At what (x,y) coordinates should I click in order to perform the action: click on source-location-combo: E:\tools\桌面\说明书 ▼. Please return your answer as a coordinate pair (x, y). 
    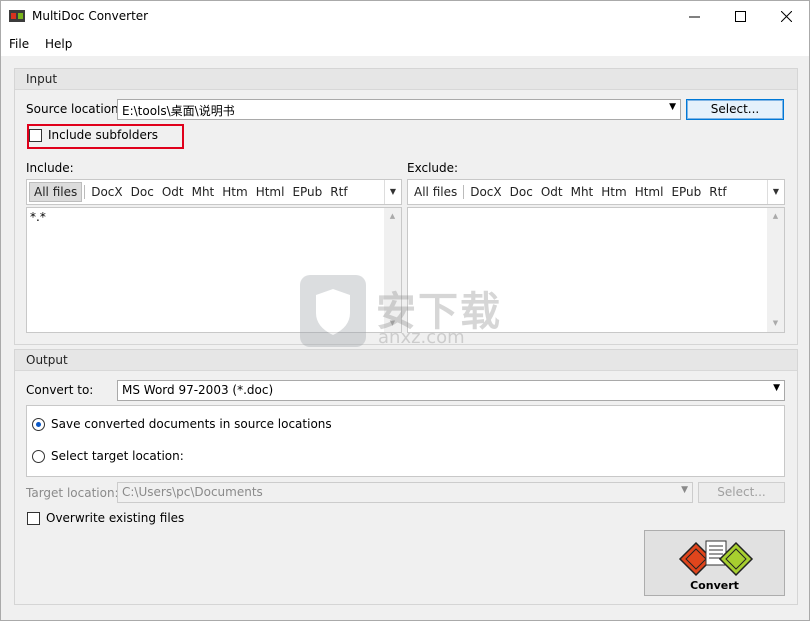
    Looking at the image, I should click on (399, 109).